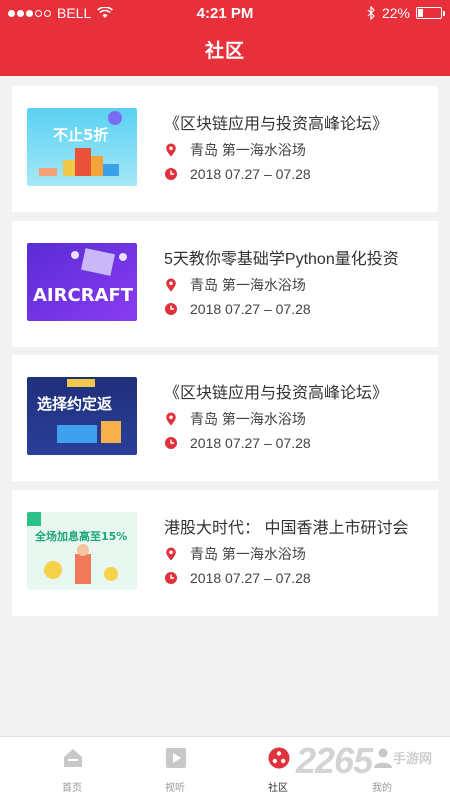  What do you see at coordinates (413, 758) in the screenshot?
I see `watermark-site: 手游网` at bounding box center [413, 758].